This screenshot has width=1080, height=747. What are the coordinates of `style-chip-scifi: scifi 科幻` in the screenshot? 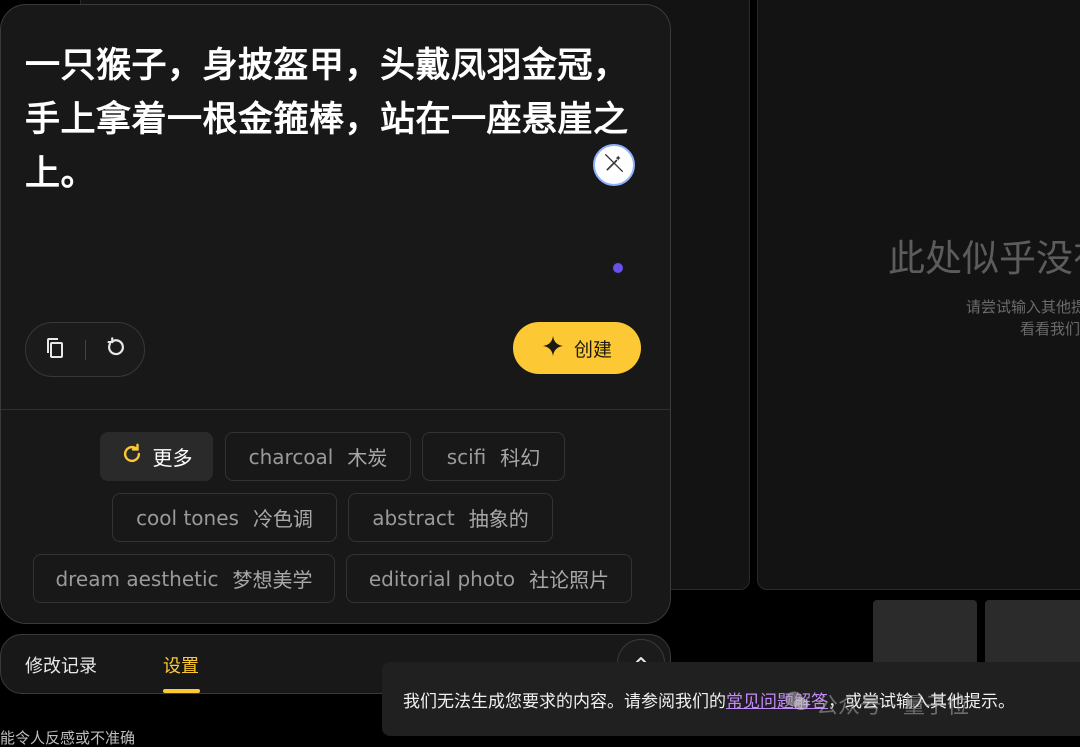 It's located at (493, 456).